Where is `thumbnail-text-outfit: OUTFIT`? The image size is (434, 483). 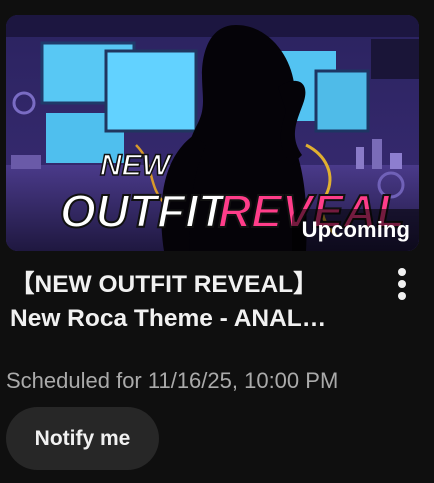
thumbnail-text-outfit: OUTFIT is located at coordinates (145, 211).